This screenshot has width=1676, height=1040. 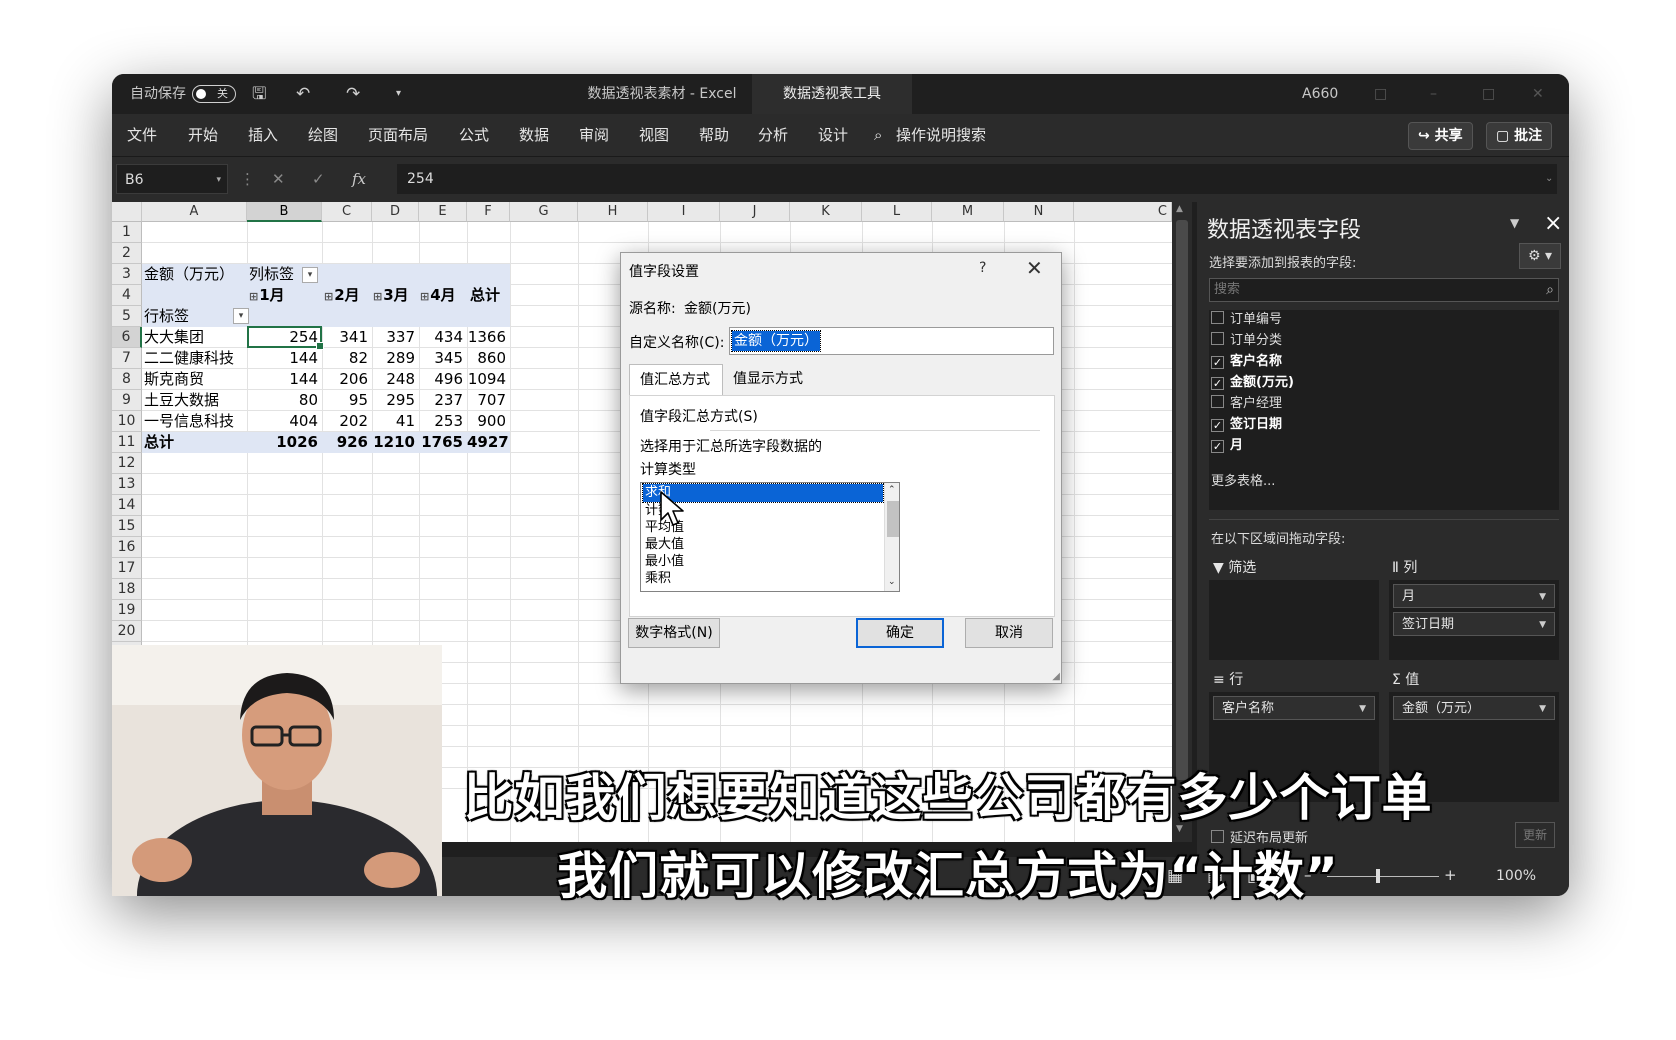 What do you see at coordinates (247, 179) in the screenshot?
I see `more-options-icon: ⋮` at bounding box center [247, 179].